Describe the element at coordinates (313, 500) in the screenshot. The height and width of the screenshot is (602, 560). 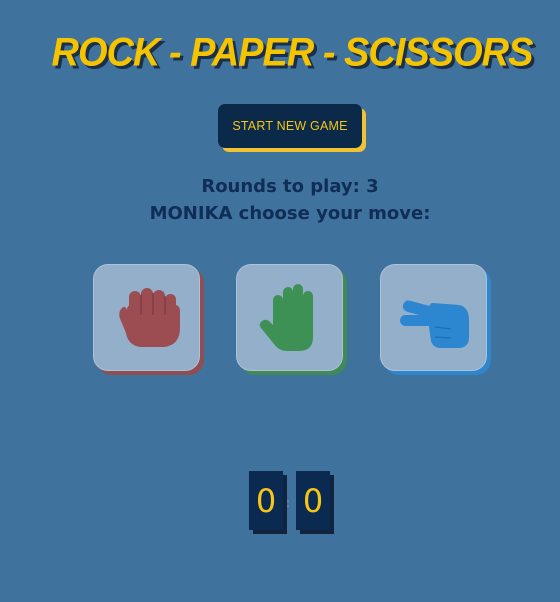
I see `computer-score: 0` at that location.